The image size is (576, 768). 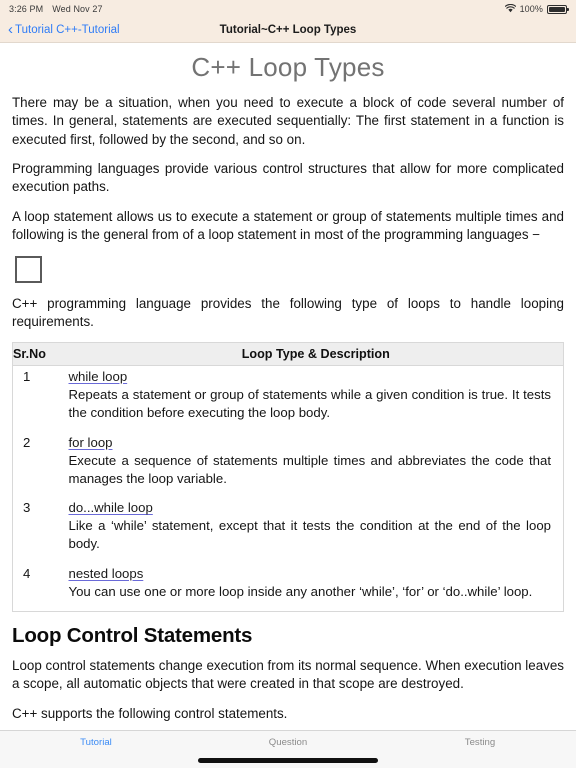 What do you see at coordinates (96, 742) in the screenshot?
I see `tab-tutorial: Tutorial` at bounding box center [96, 742].